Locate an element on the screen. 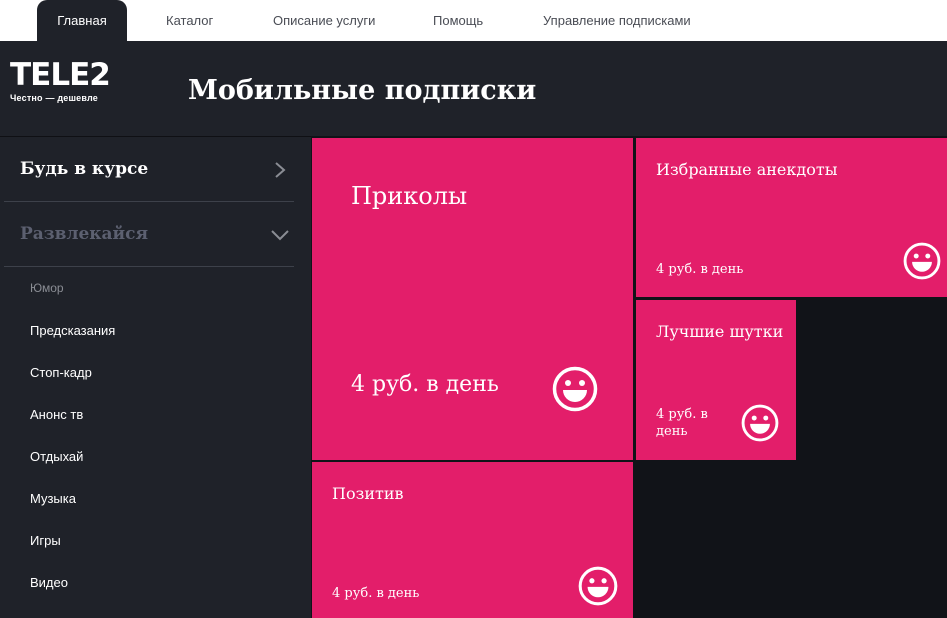 The width and height of the screenshot is (947, 618). page-title: Мобильные подписки is located at coordinates (362, 90).